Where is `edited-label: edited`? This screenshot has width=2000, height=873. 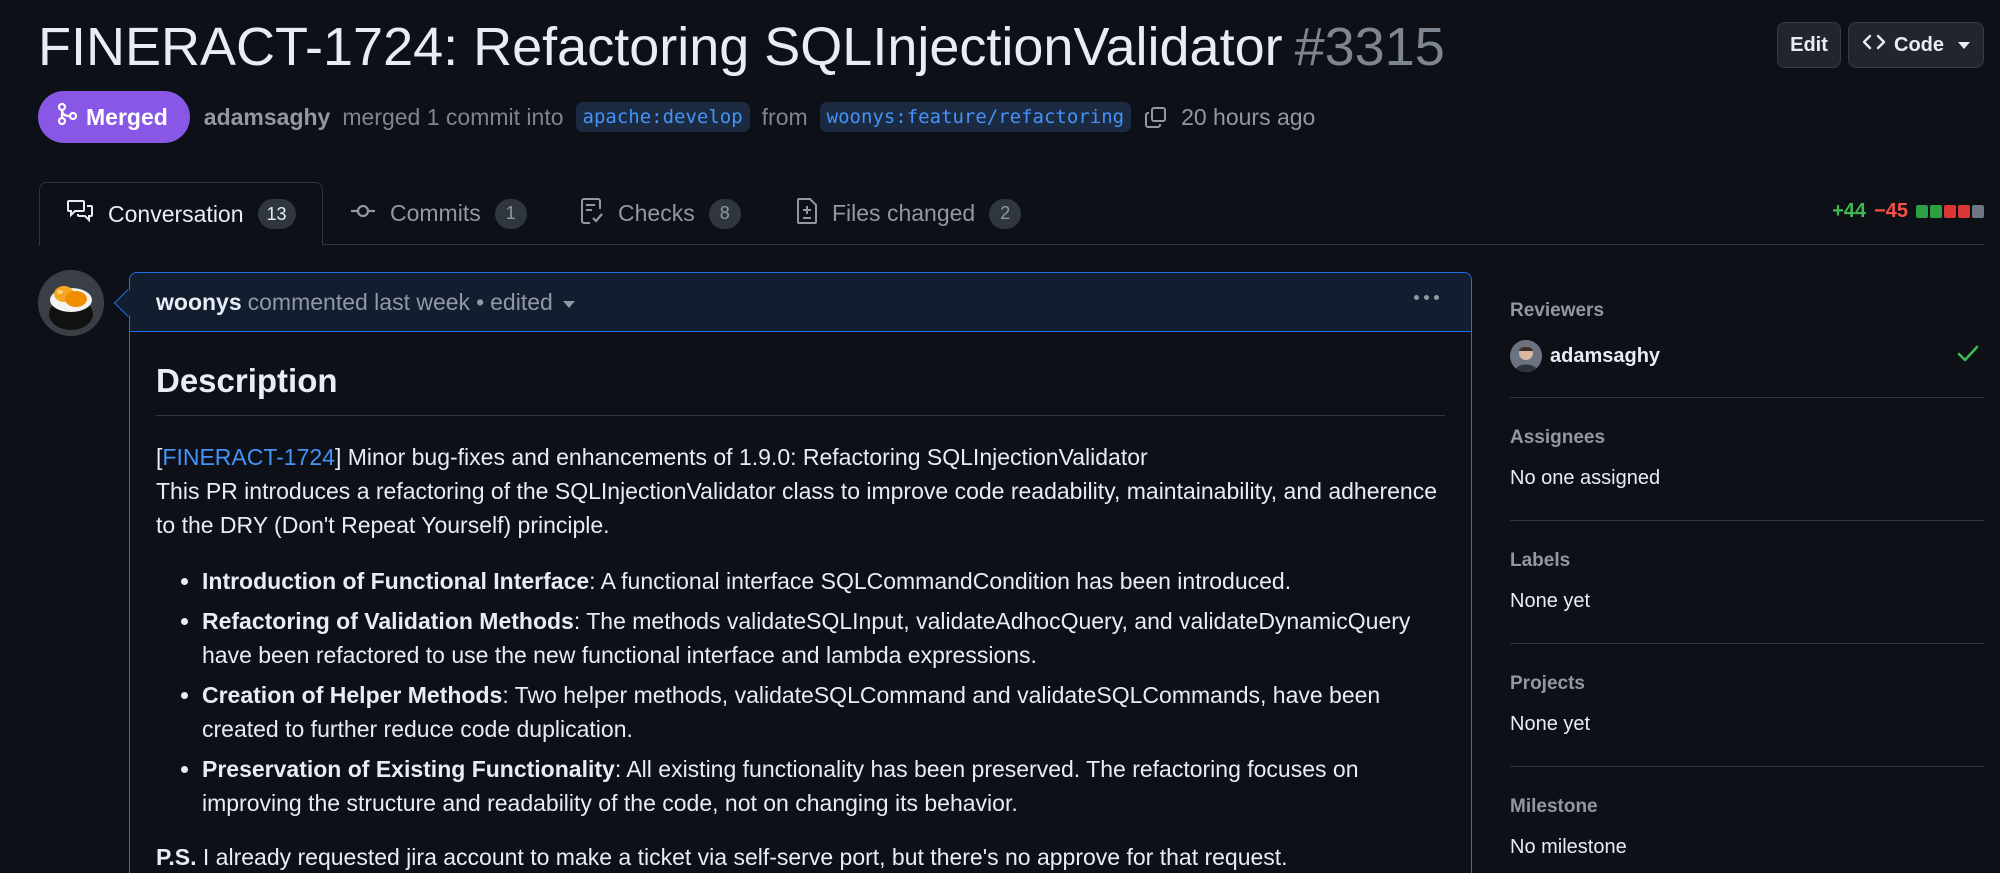 edited-label: edited is located at coordinates (521, 301).